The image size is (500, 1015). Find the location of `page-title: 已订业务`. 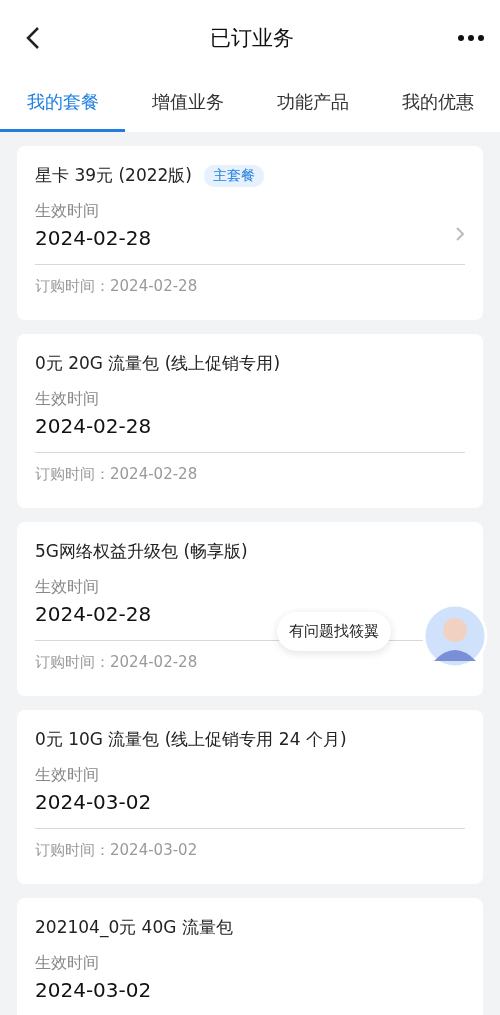

page-title: 已订业务 is located at coordinates (252, 38).